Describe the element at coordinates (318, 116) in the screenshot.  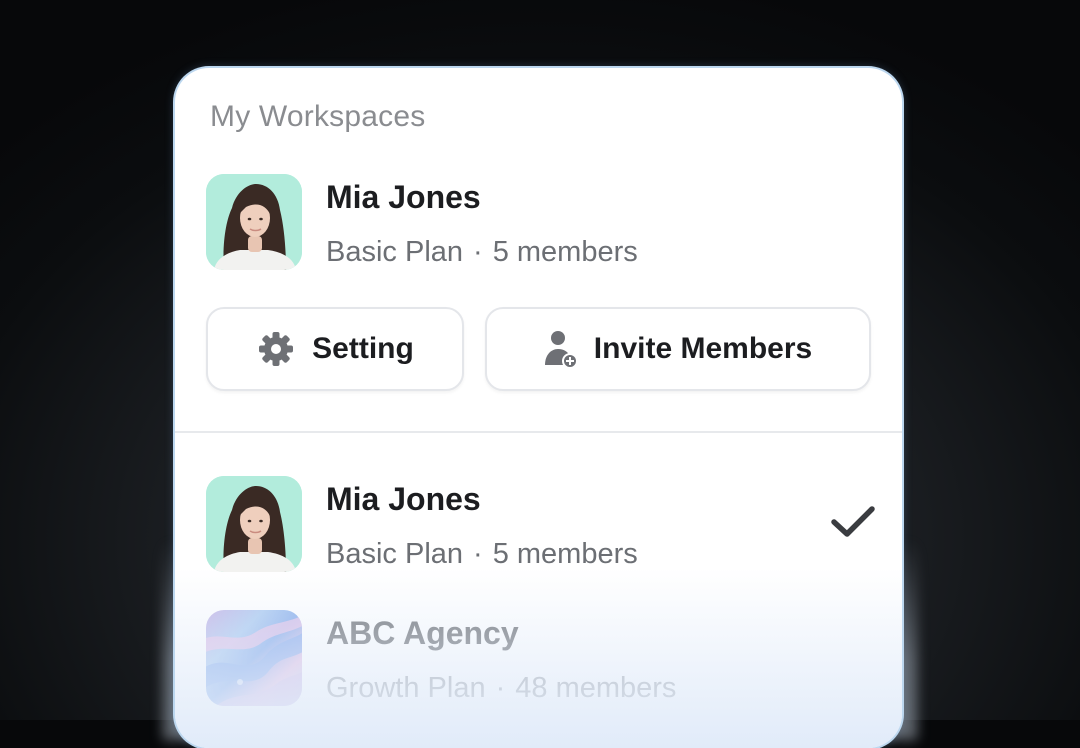
I see `panel-title: My Workspaces` at that location.